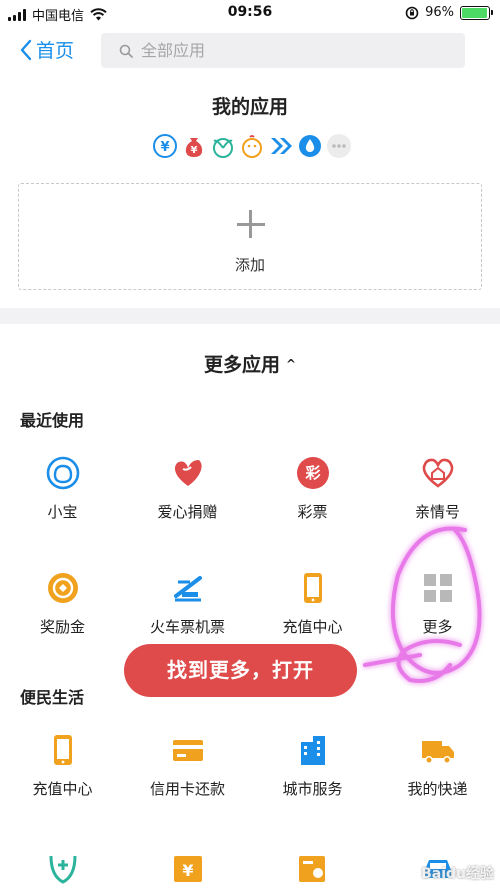  Describe the element at coordinates (62, 512) in the screenshot. I see `app-label: 小宝` at that location.